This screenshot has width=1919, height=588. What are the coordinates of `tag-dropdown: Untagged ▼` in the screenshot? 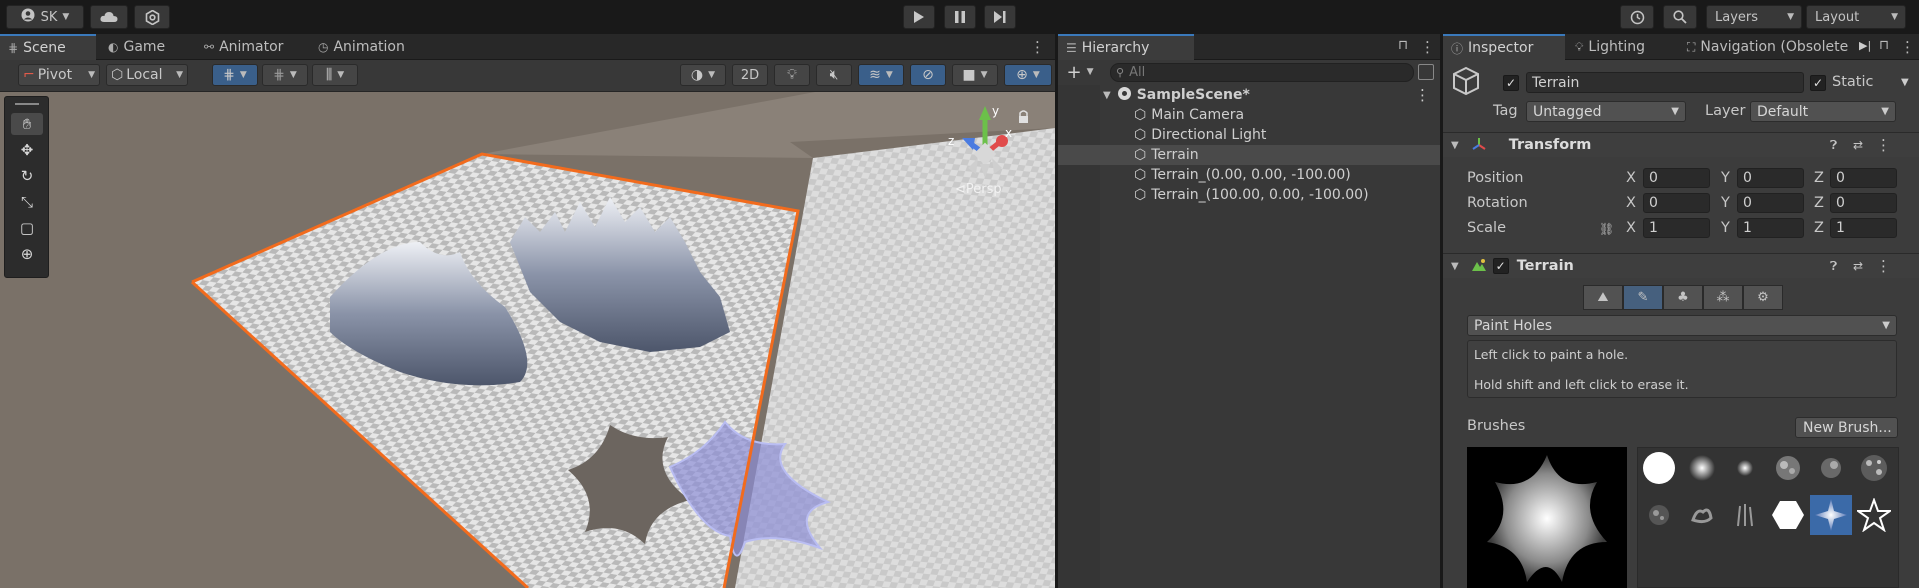 It's located at (1606, 111).